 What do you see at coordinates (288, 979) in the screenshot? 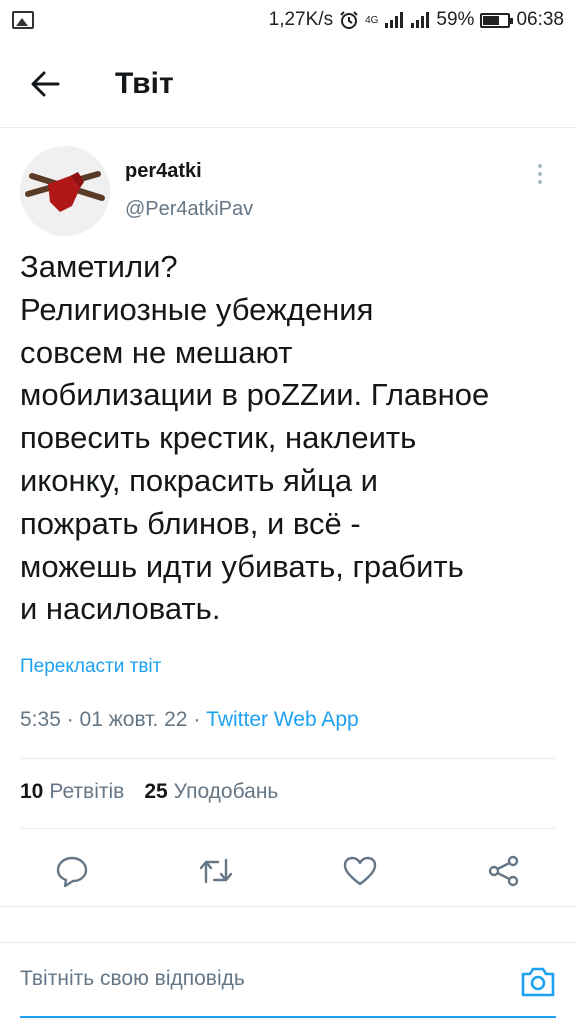
I see `reply-bar: Твітніть свою відповідь` at bounding box center [288, 979].